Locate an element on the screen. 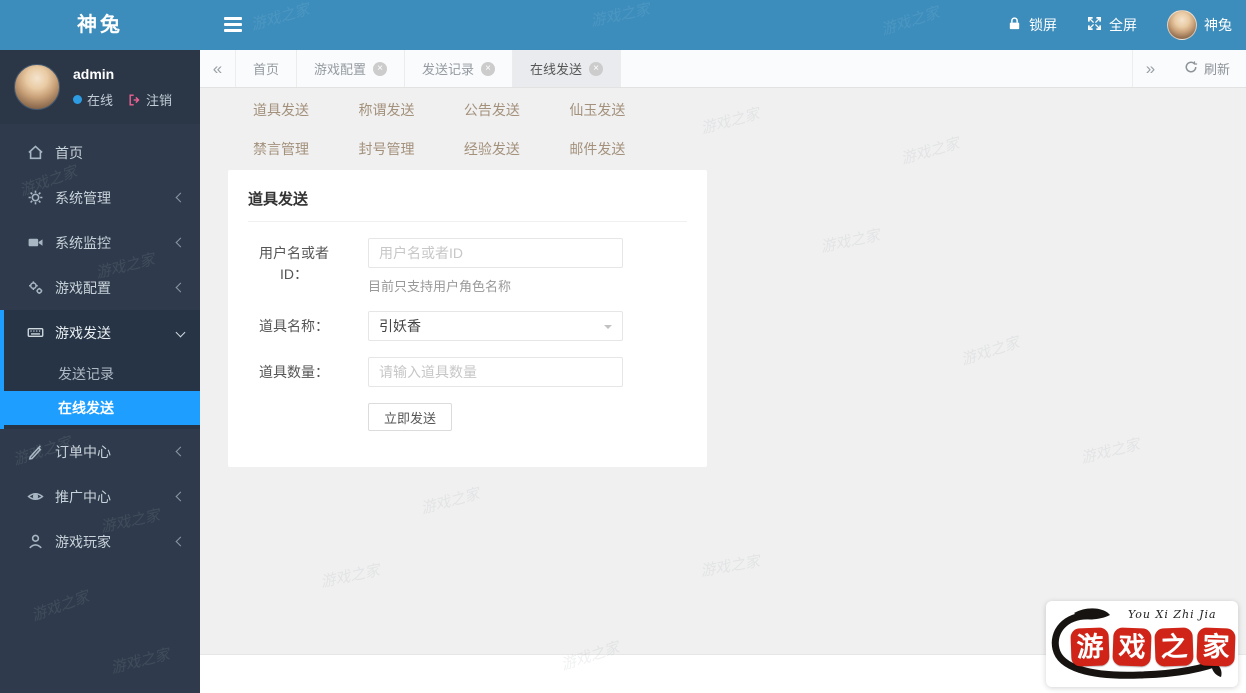 The height and width of the screenshot is (693, 1246). sidebar-item-system-admin: 系统管理 is located at coordinates (100, 197).